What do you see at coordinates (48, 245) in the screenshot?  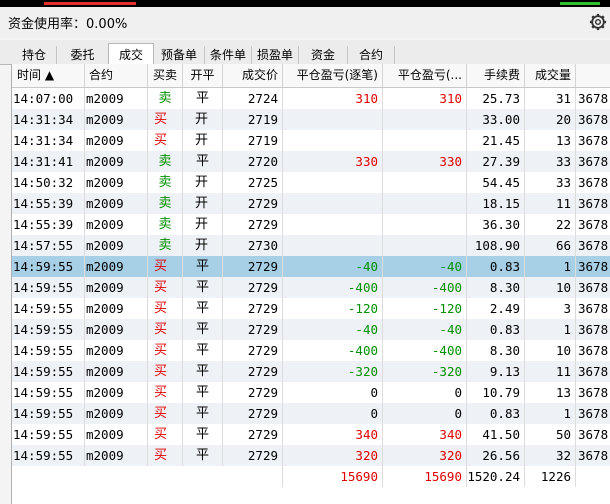 I see `cell-time: 14:57:55` at bounding box center [48, 245].